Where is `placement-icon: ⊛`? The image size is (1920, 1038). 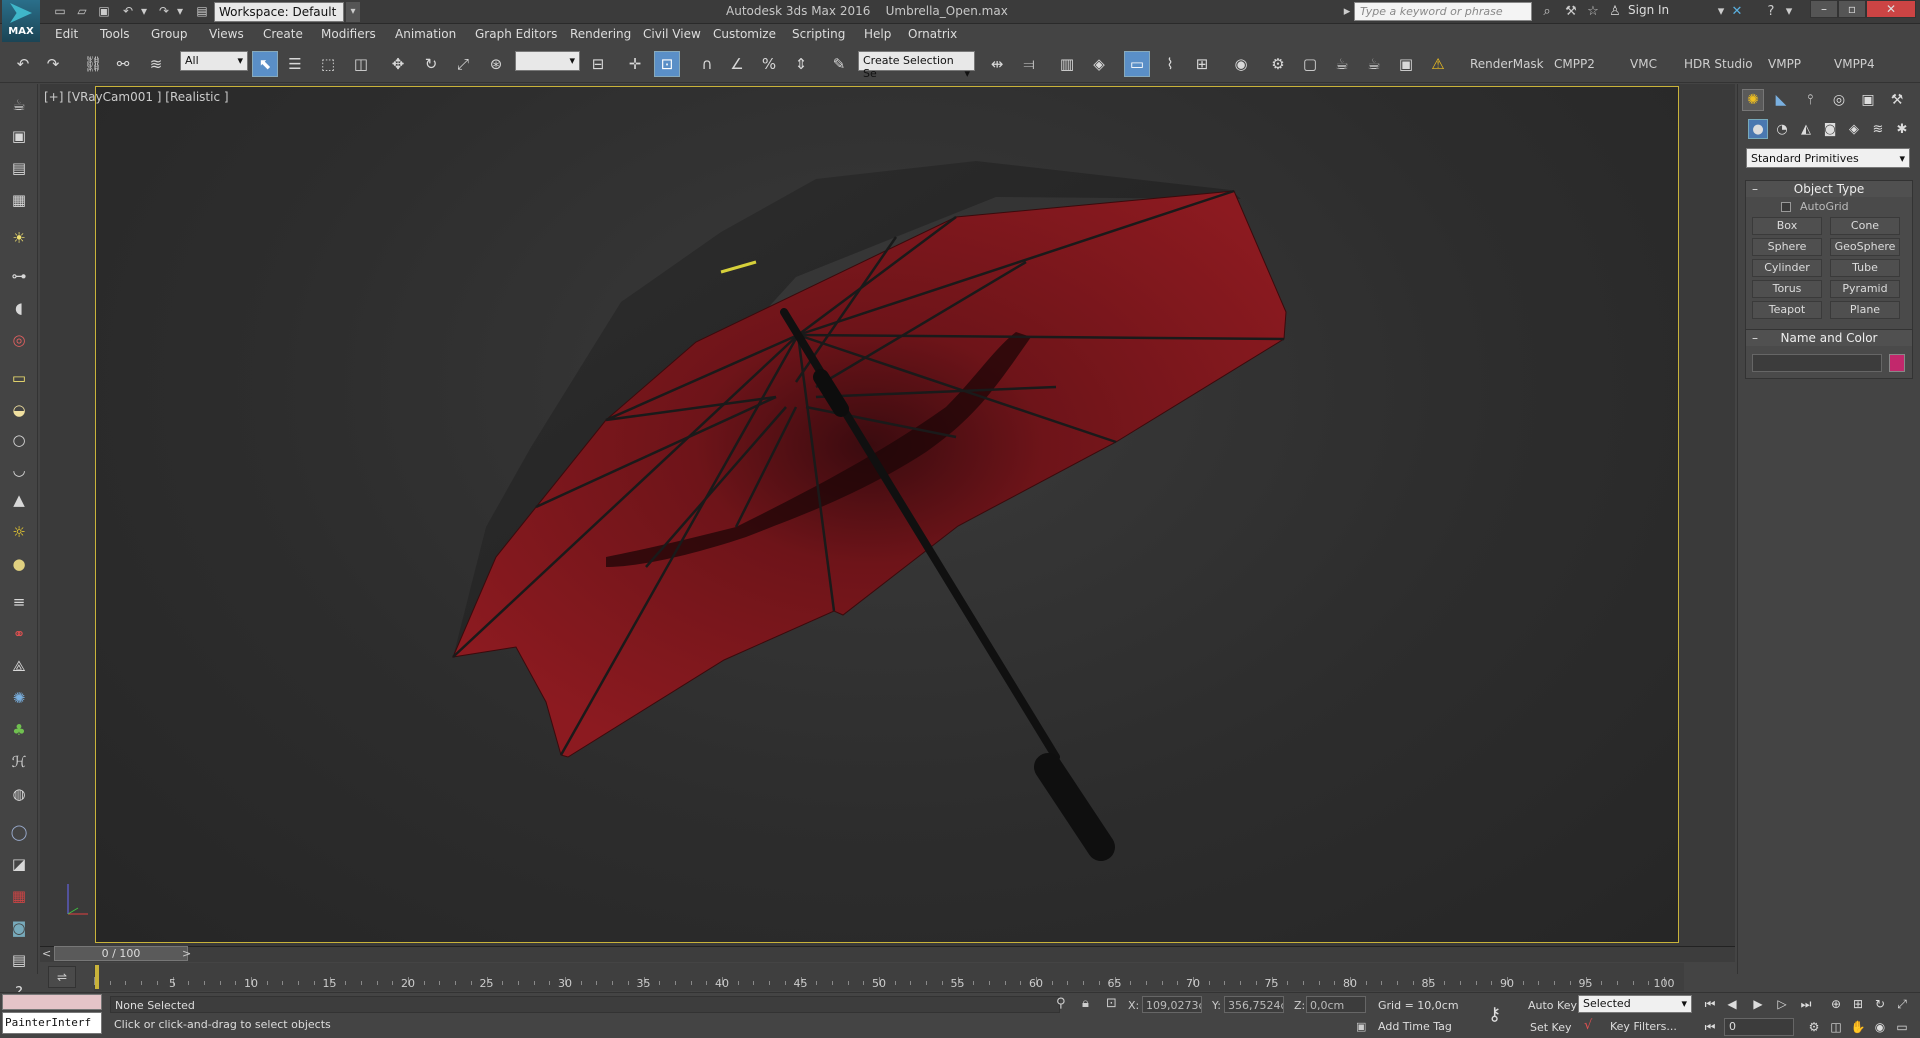
placement-icon: ⊛ is located at coordinates (496, 64).